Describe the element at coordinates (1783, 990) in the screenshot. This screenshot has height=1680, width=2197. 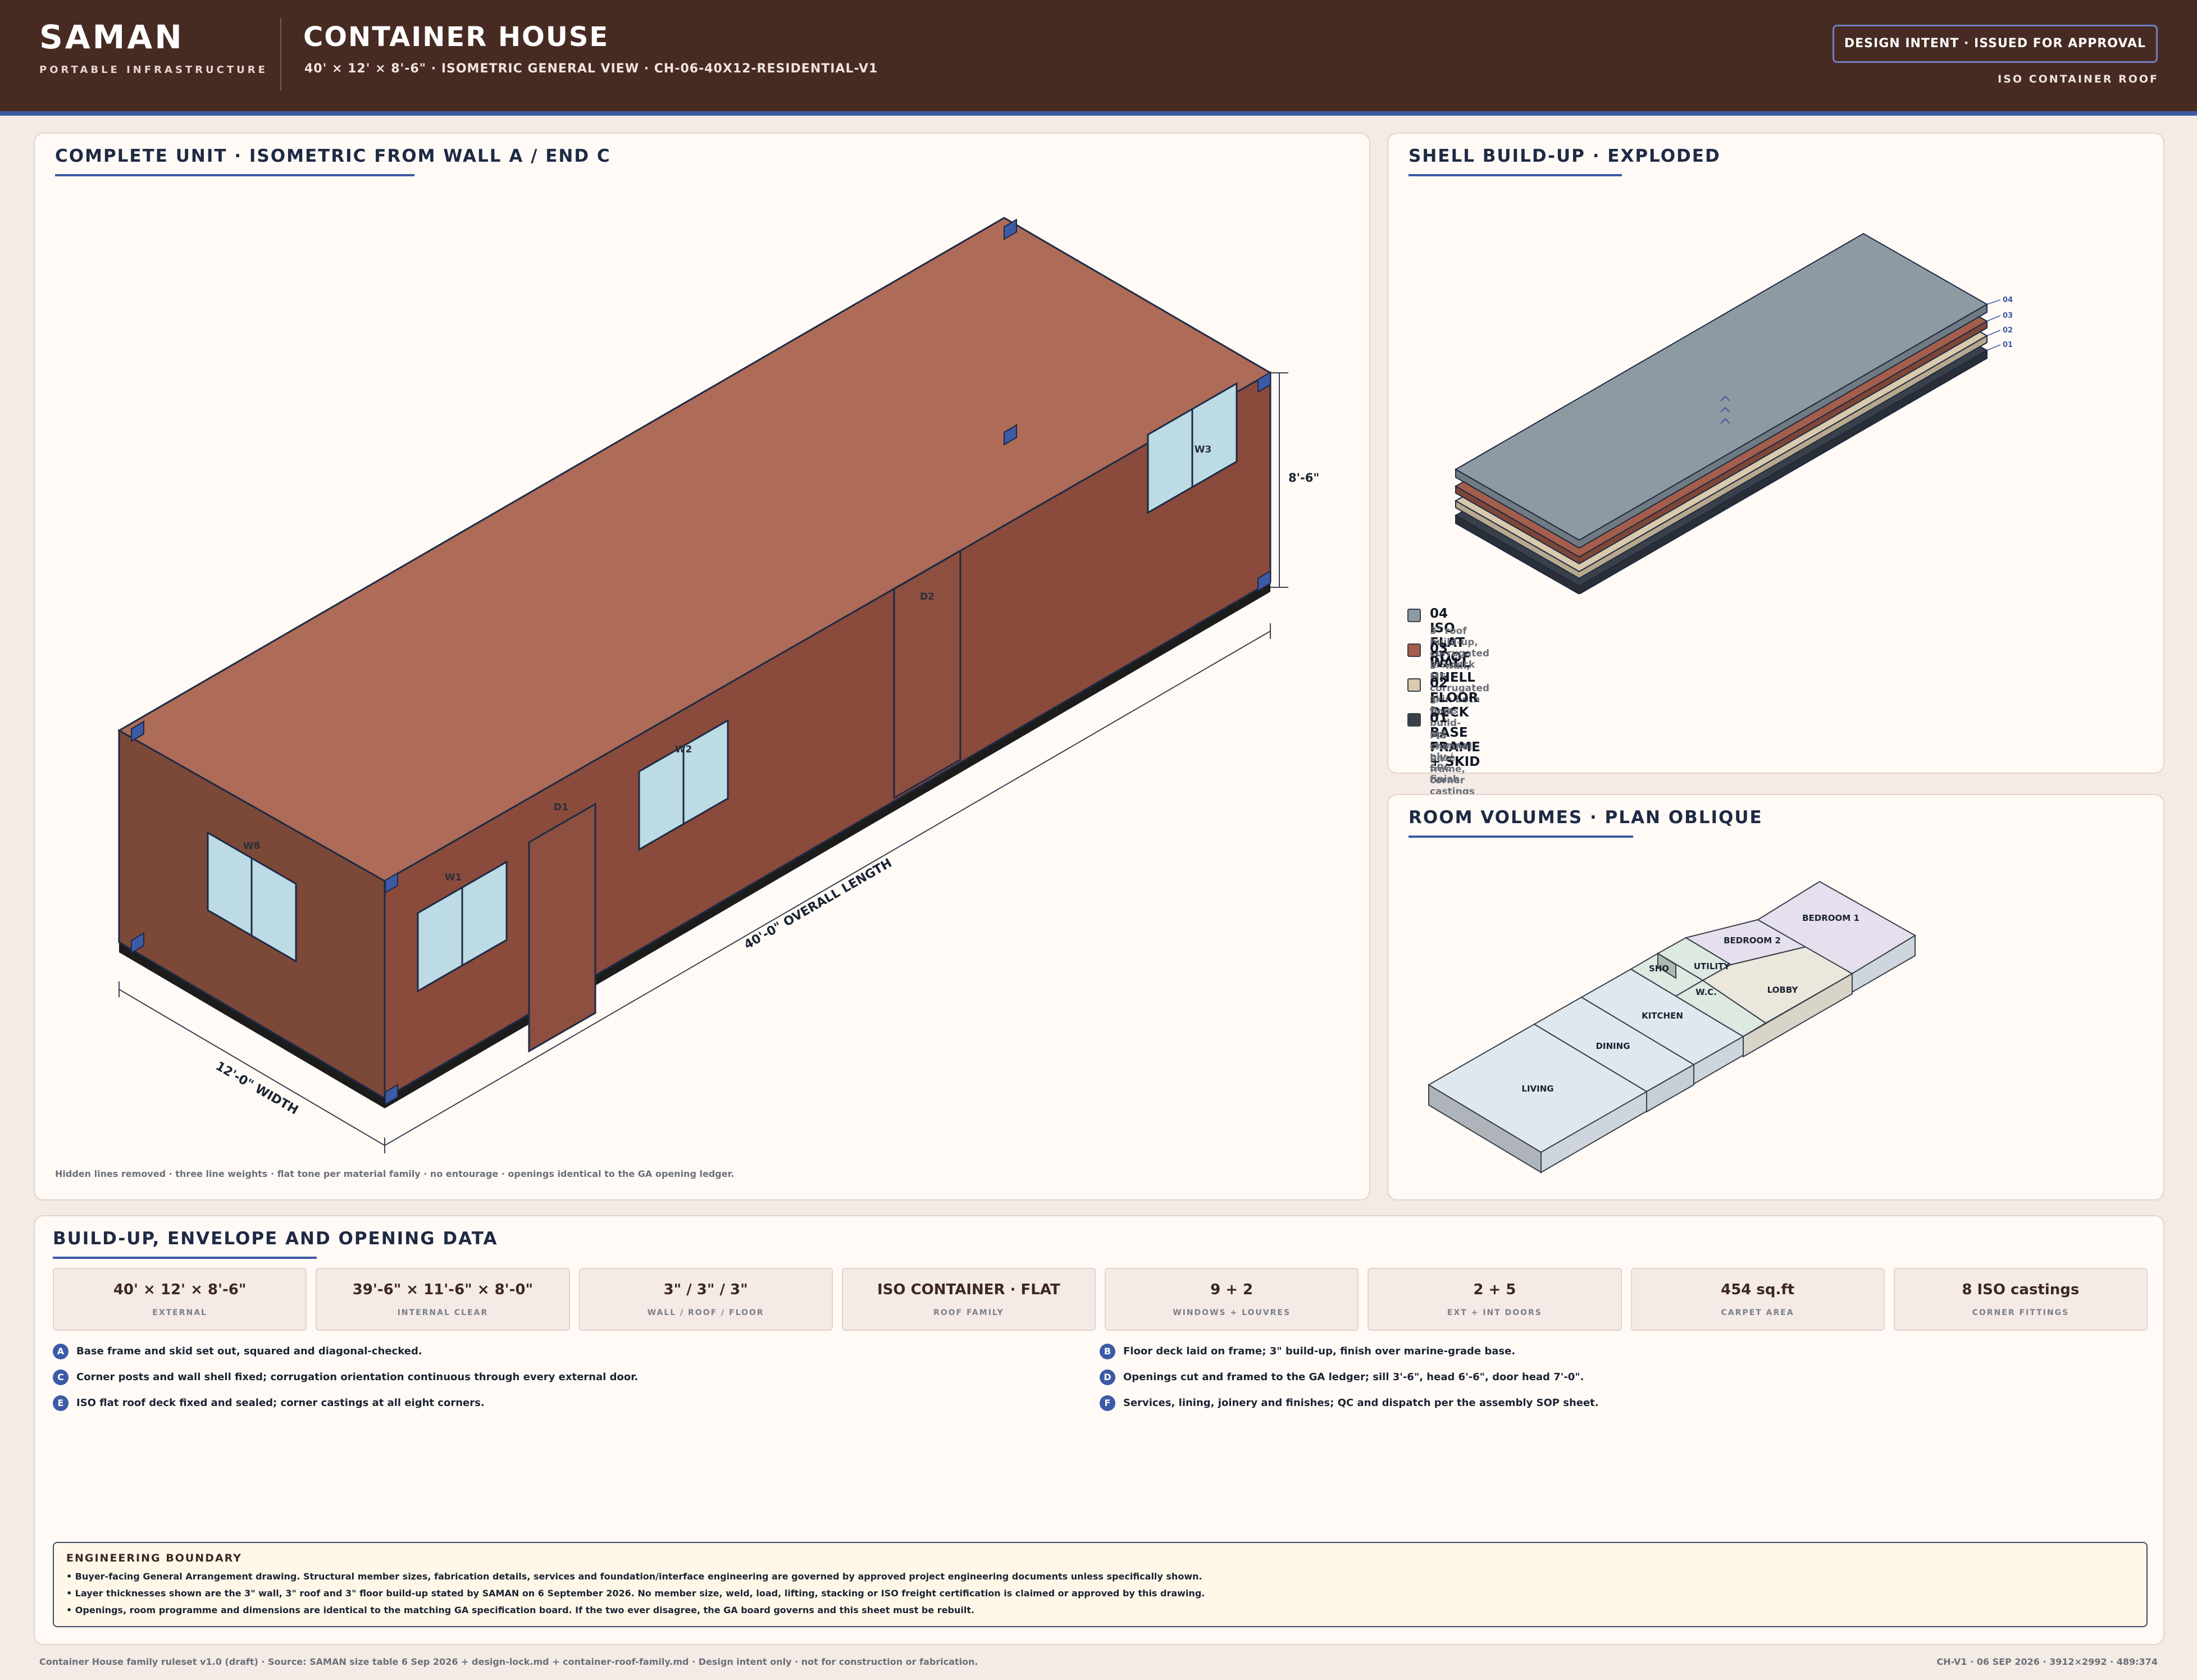
I see `room-label-lobby: LOBBY` at that location.